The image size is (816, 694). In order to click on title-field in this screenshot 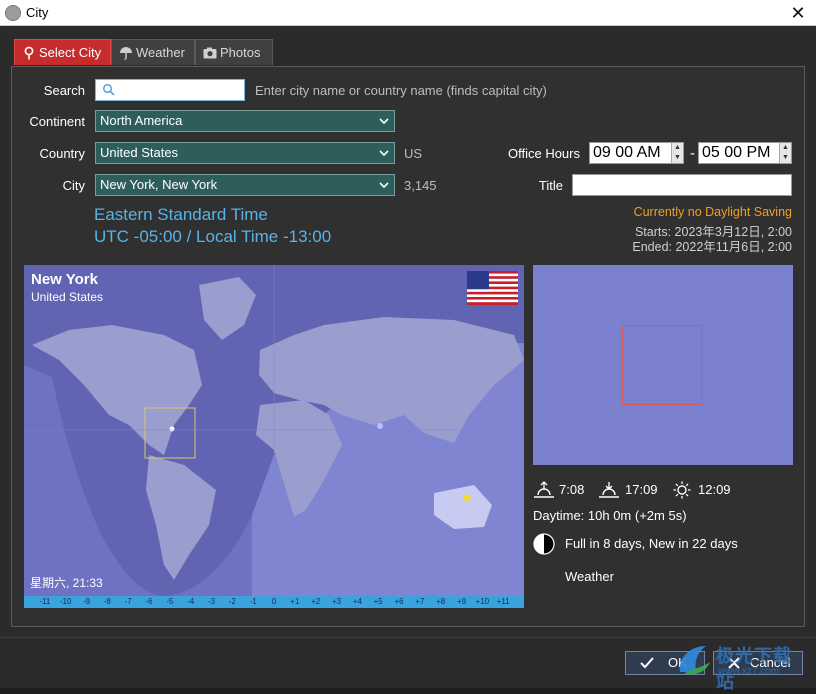, I will do `click(682, 185)`.